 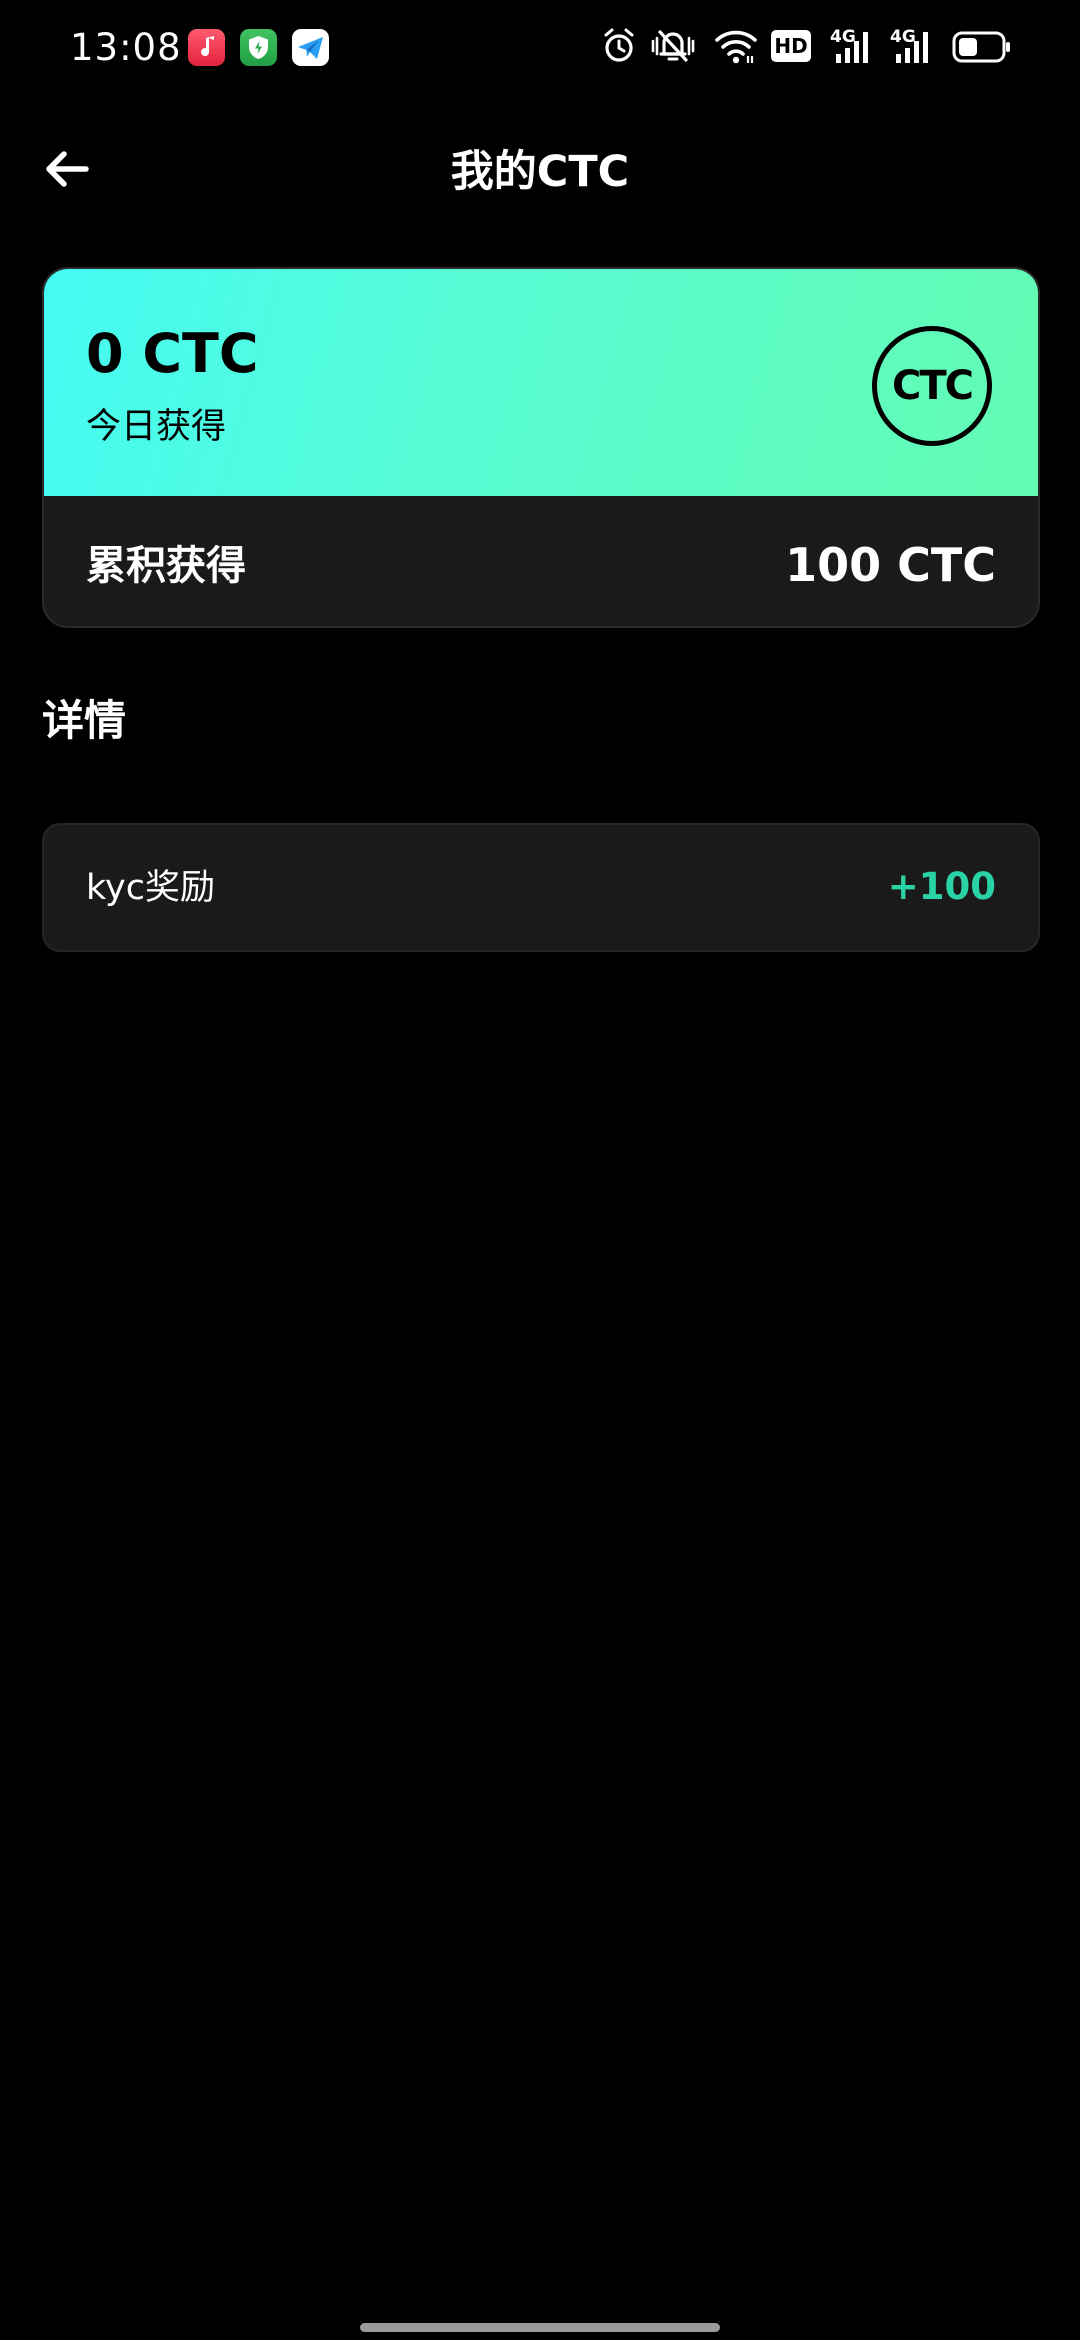 I want to click on music-app-icon, so click(x=206, y=47).